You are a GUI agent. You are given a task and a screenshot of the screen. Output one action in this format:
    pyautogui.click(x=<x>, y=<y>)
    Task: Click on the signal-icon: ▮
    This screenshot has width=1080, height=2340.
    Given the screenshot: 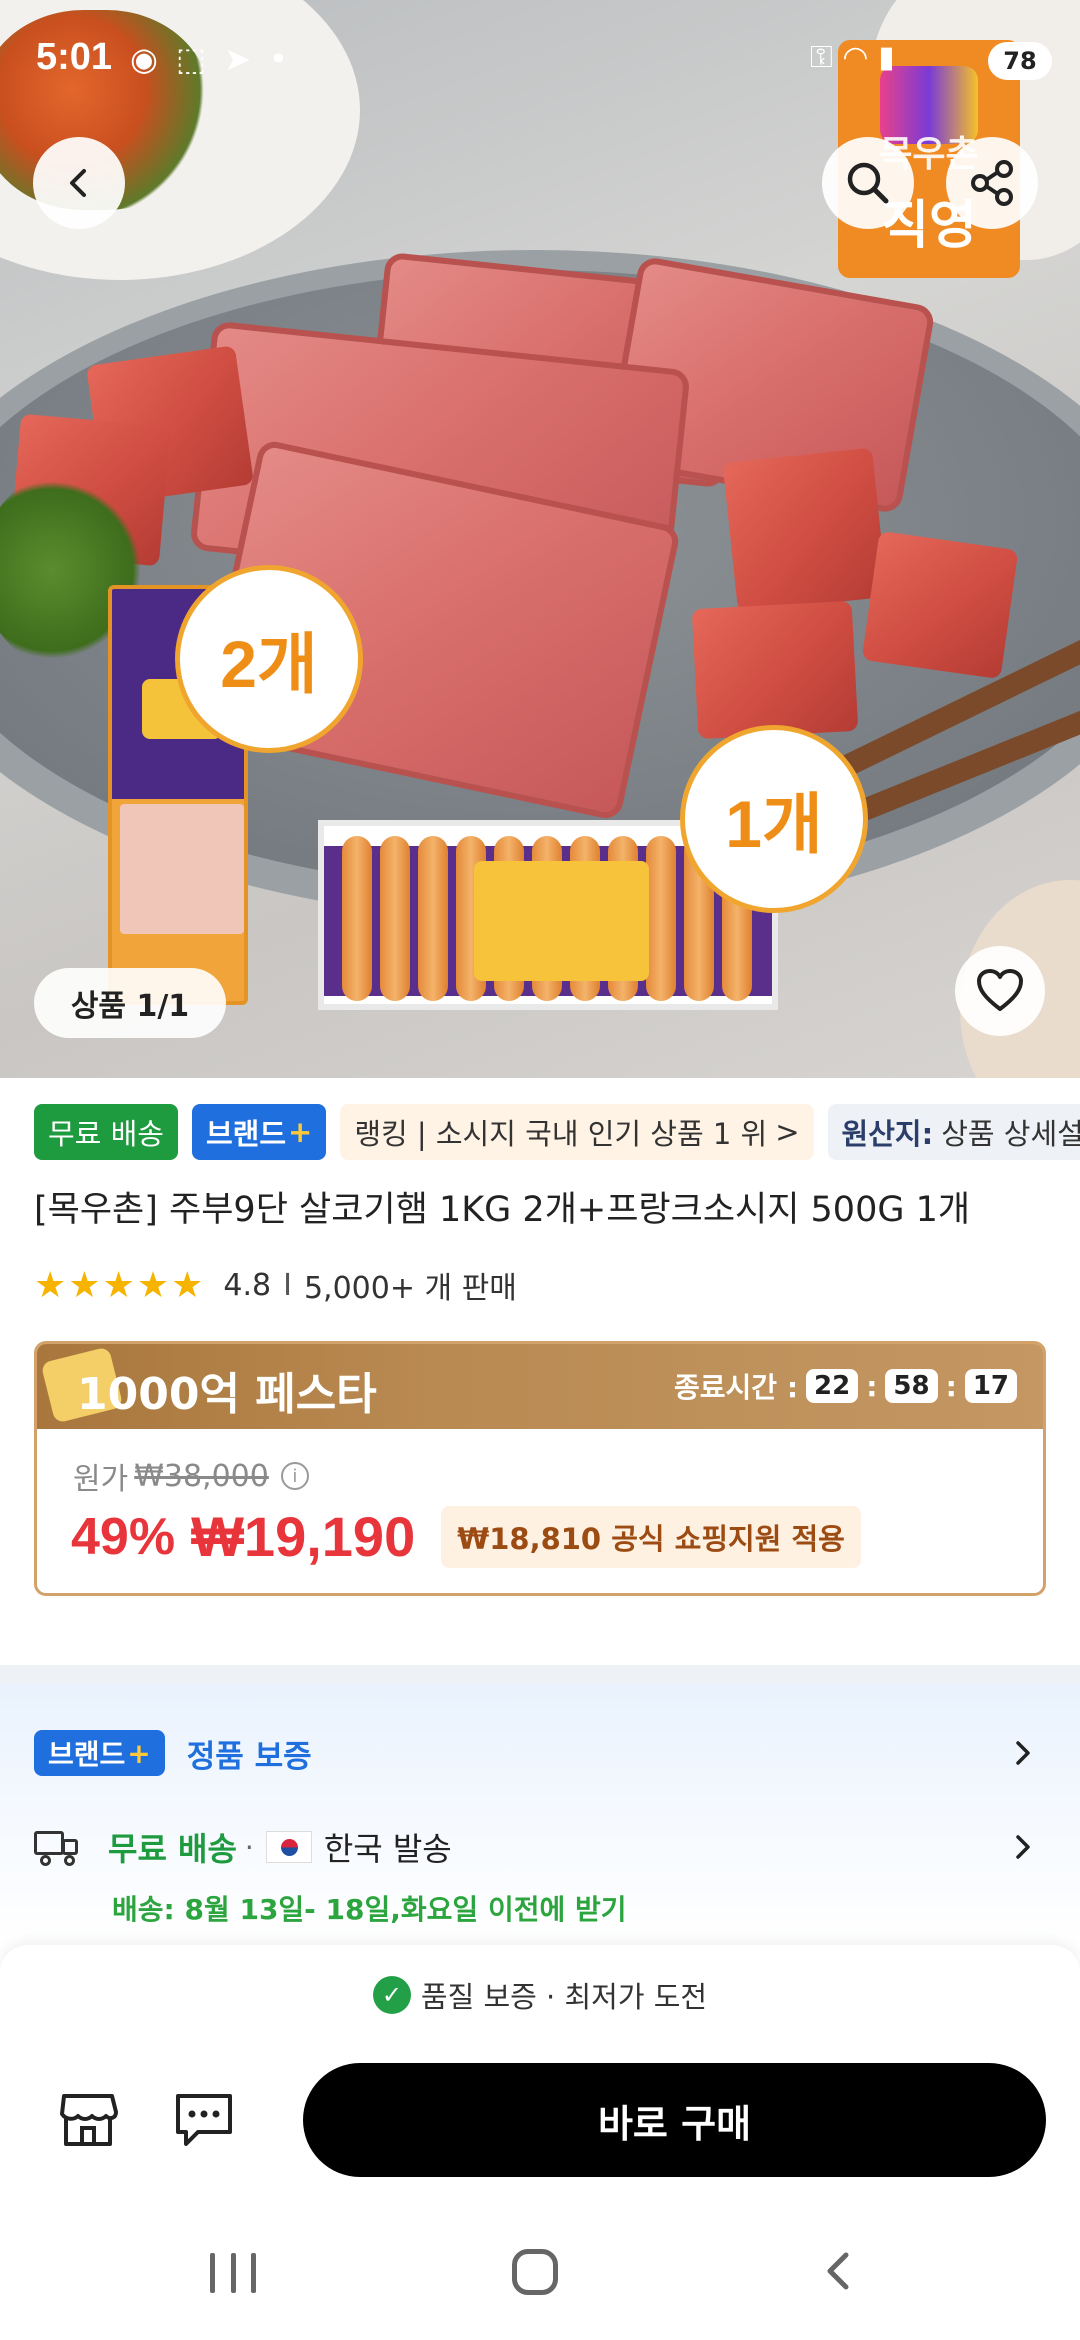 What is the action you would take?
    pyautogui.click(x=886, y=57)
    